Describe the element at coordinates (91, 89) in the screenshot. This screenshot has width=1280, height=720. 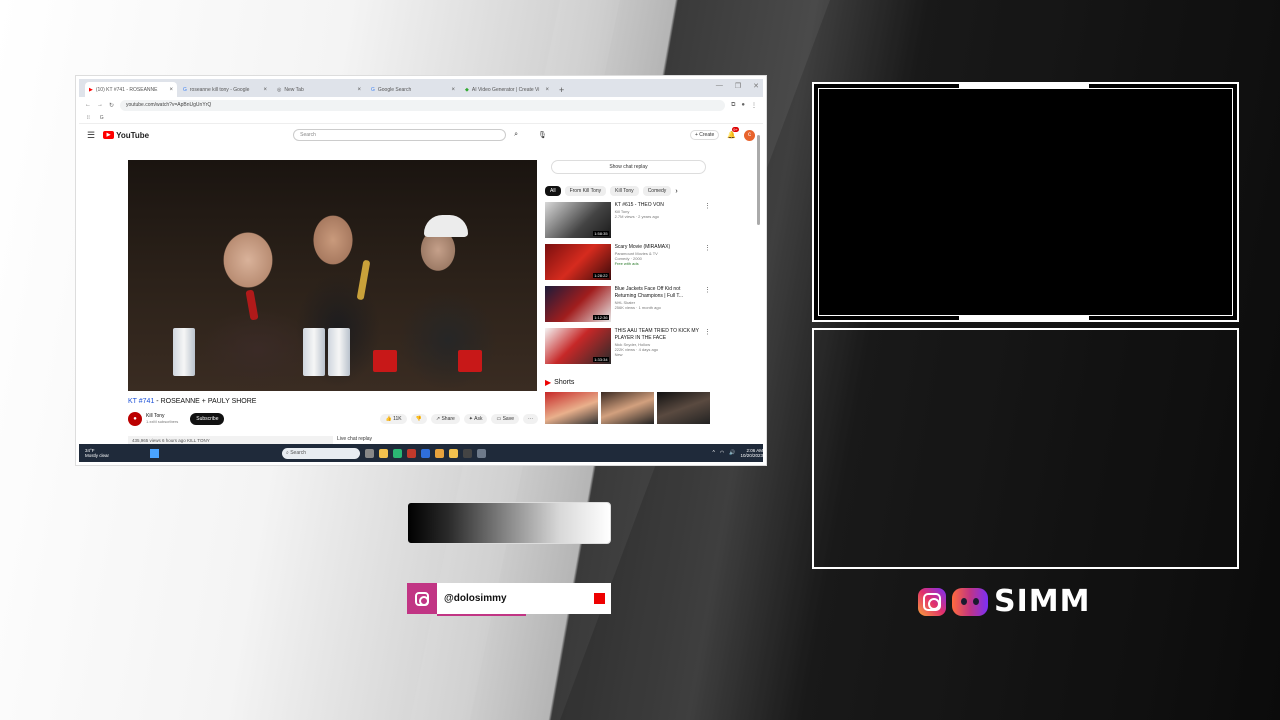
I see `youtube-favicon-icon: ▶` at that location.